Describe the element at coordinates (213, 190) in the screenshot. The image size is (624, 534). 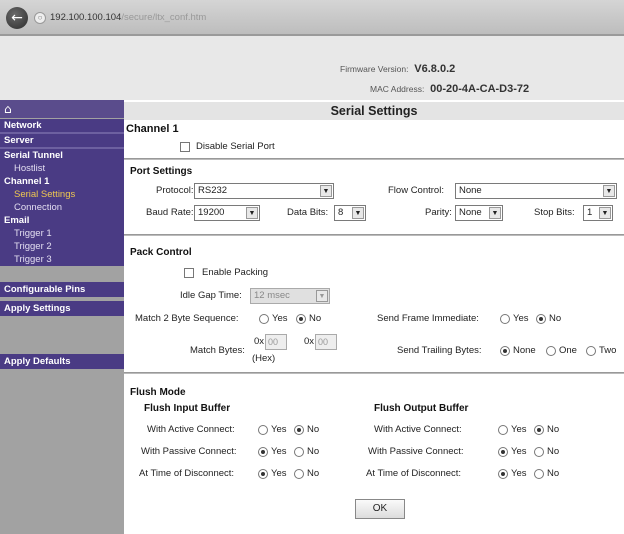
I see `protocol-value: RS232` at that location.